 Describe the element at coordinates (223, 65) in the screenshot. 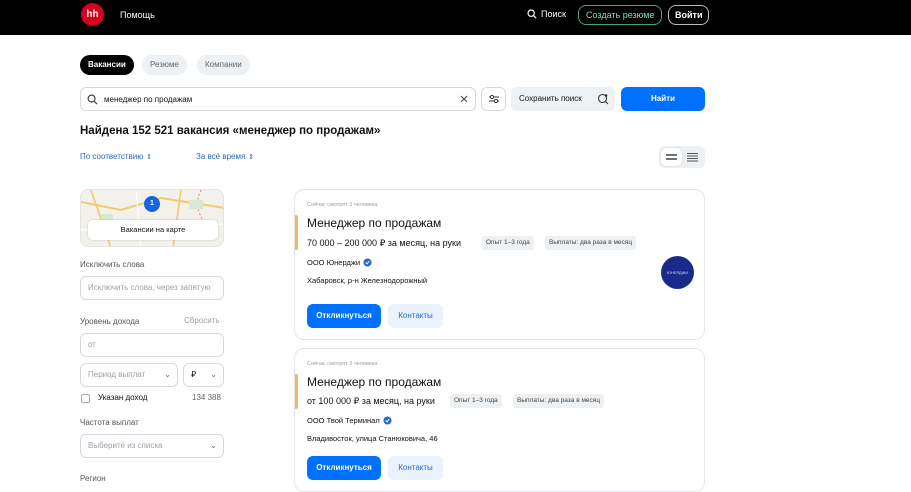

I see `tab-companies: Компании` at that location.